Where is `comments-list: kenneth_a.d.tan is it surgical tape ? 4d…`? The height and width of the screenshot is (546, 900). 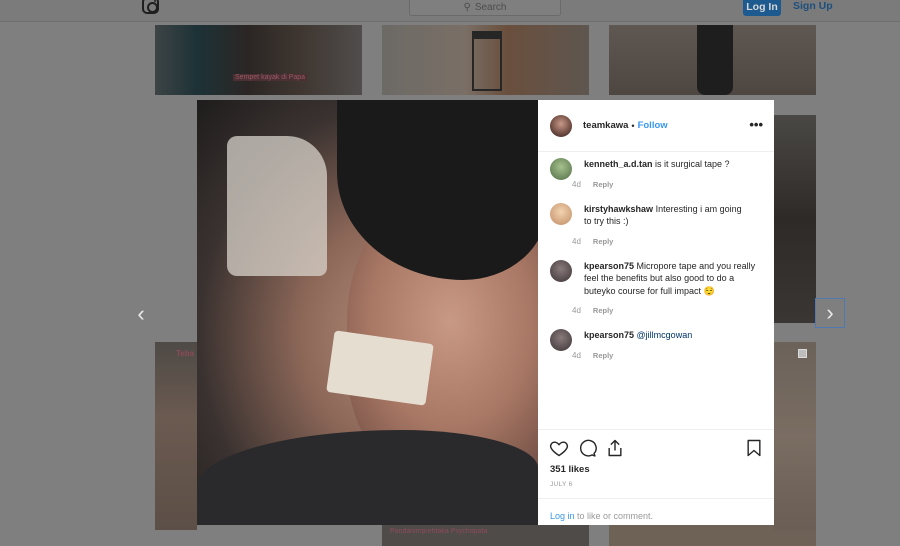 comments-list: kenneth_a.d.tan is it surgical tape ? 4d… is located at coordinates (656, 290).